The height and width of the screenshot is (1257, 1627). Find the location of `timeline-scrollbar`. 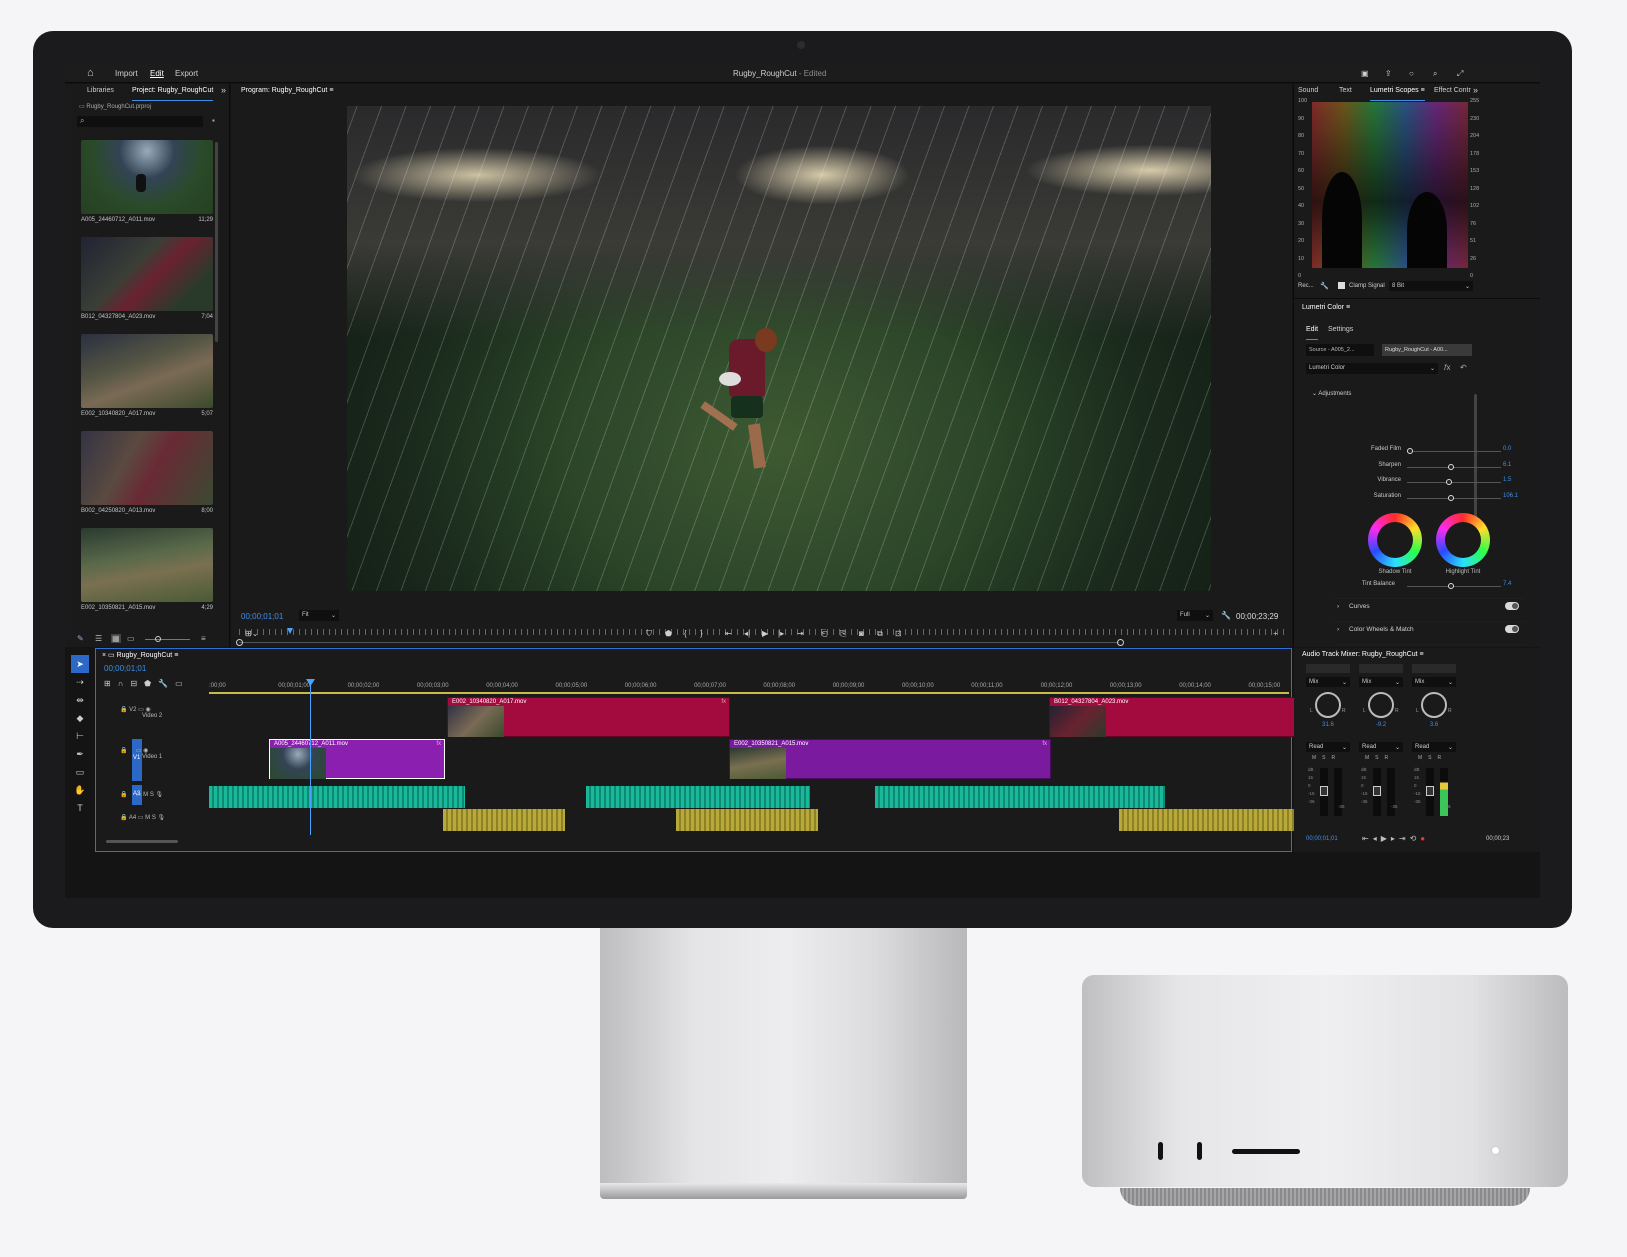

timeline-scrollbar is located at coordinates (142, 841).